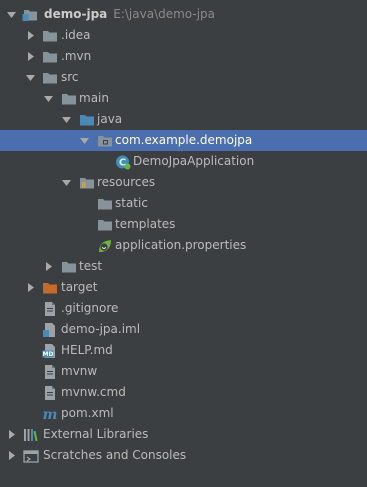  I want to click on tree-item-label: pom.xml, so click(87, 413).